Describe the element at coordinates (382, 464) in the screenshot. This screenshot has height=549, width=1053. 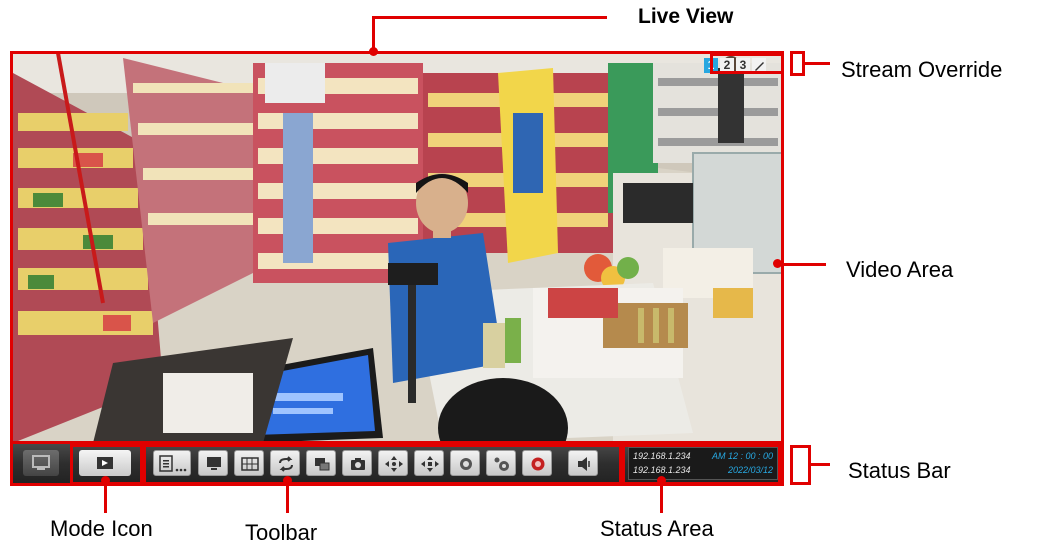
I see `toolbar-outline` at that location.